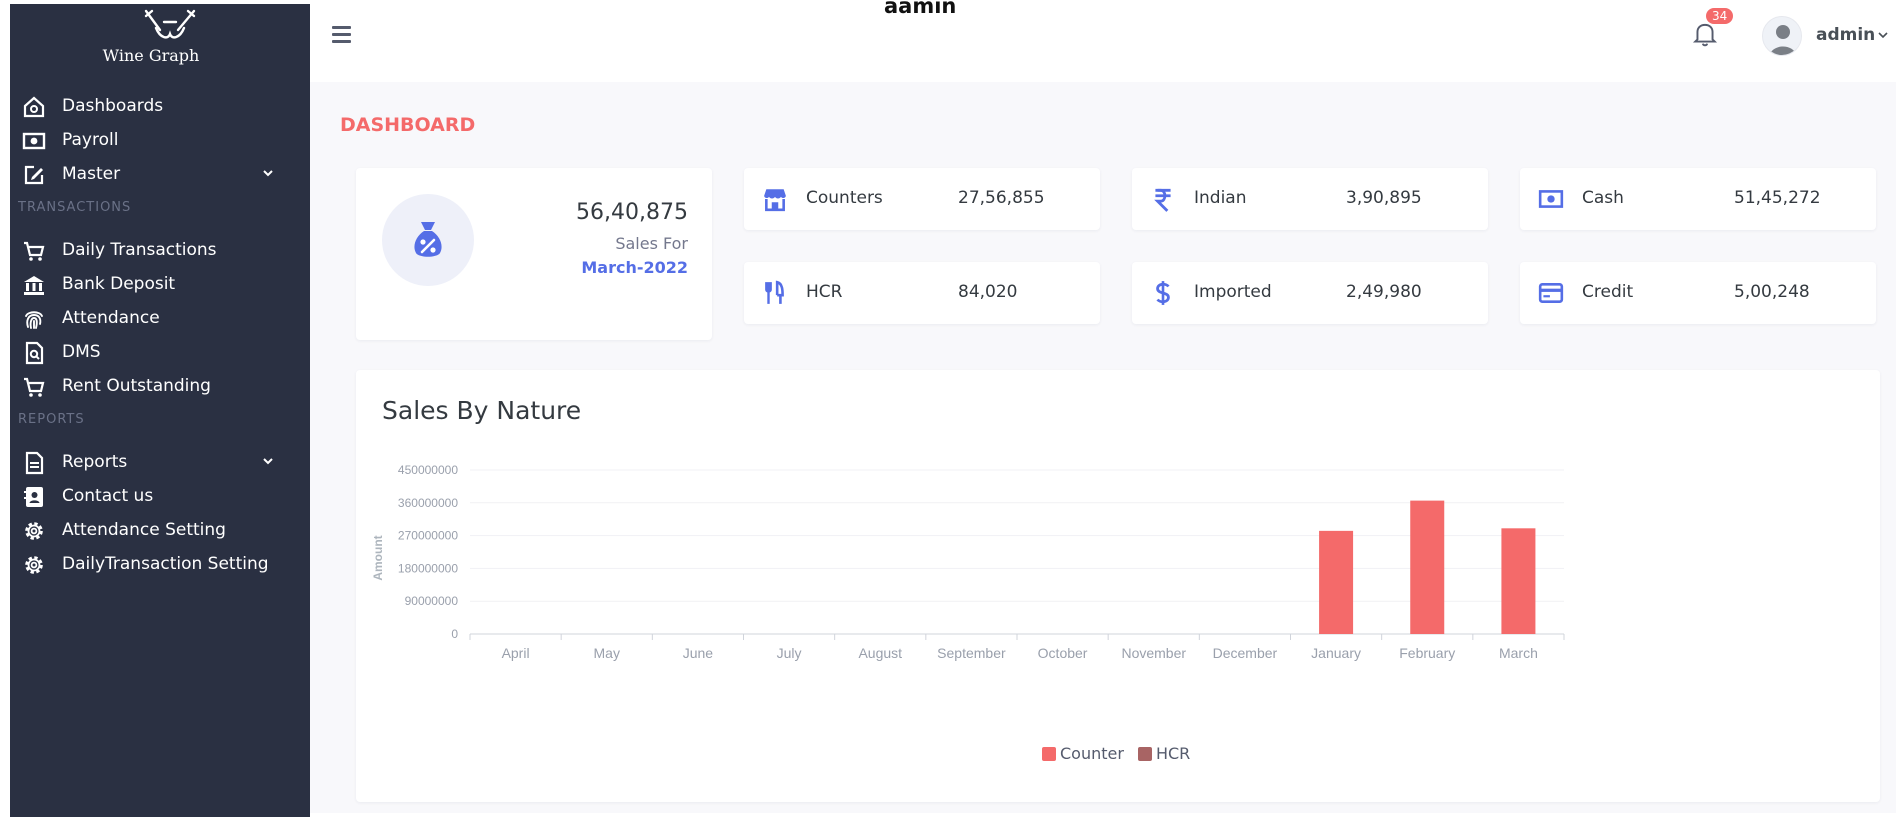 This screenshot has height=817, width=1896. Describe the element at coordinates (1772, 292) in the screenshot. I see `stat-value: 5,00,248` at that location.